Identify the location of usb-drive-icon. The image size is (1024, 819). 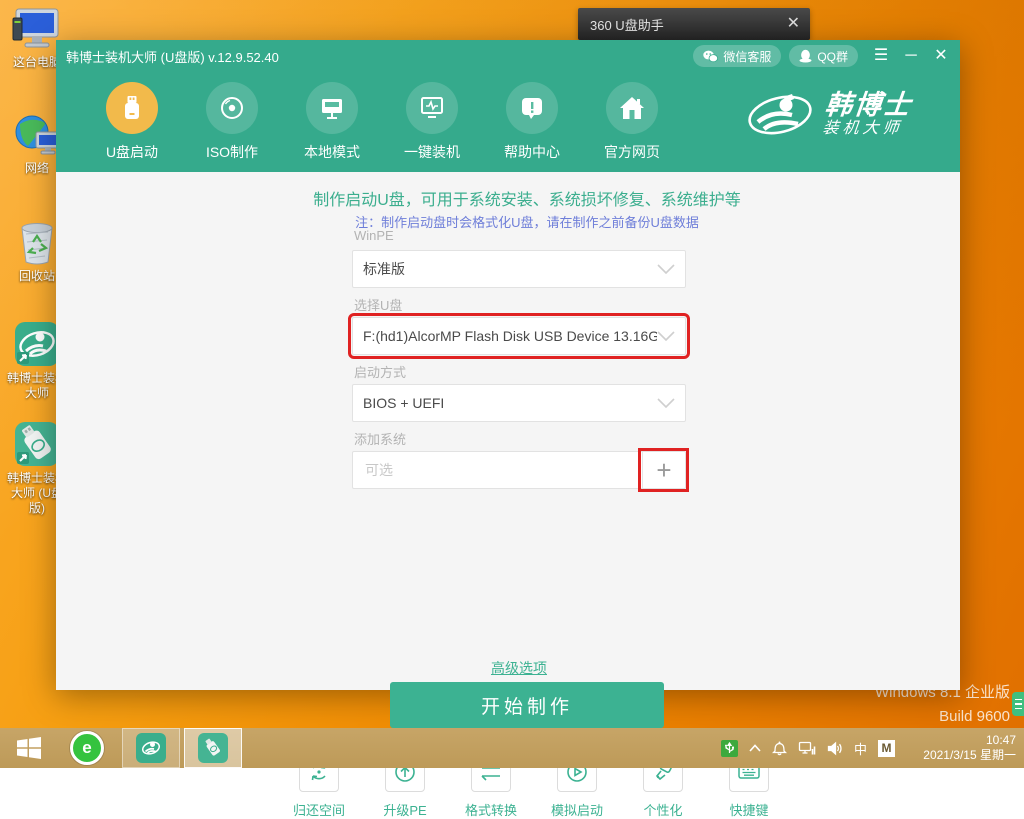
(132, 108).